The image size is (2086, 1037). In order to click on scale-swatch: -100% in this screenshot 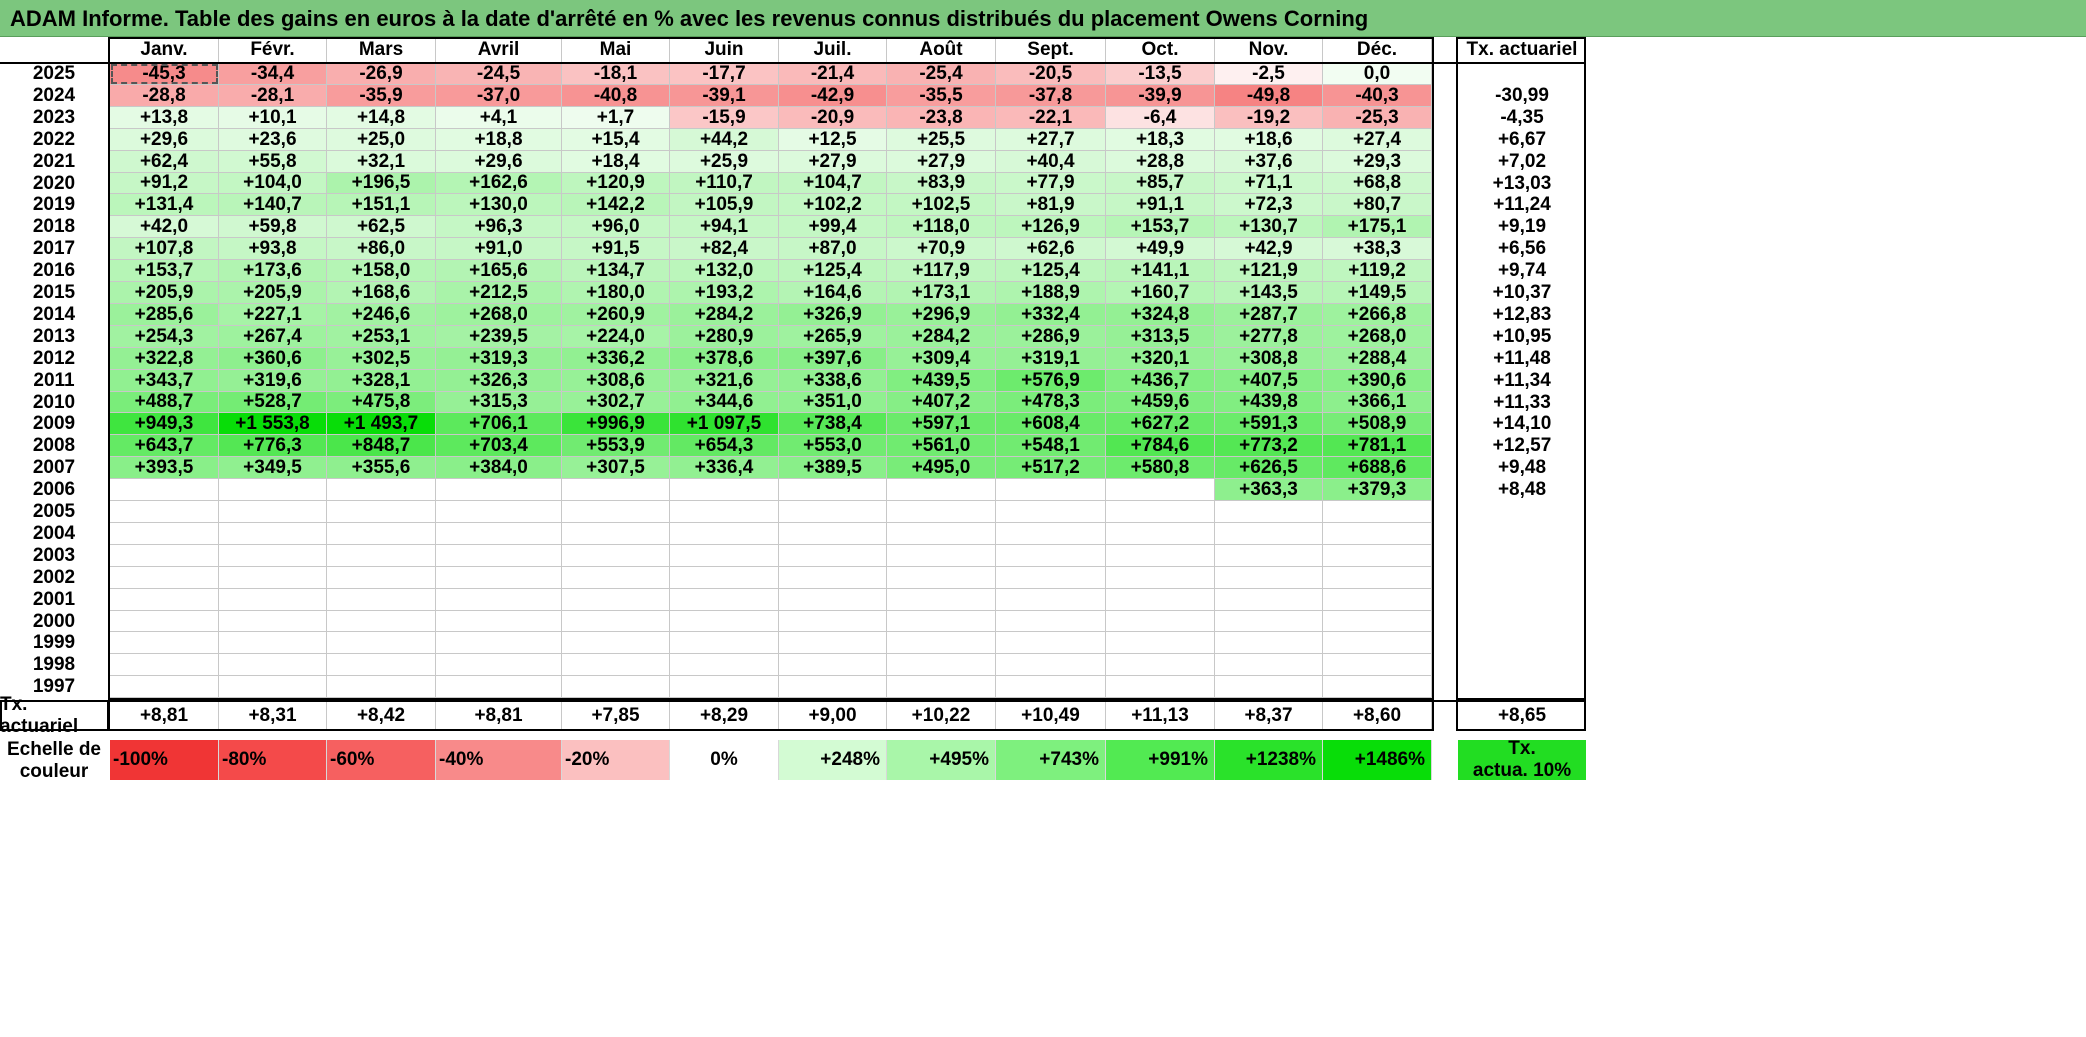, I will do `click(164, 760)`.